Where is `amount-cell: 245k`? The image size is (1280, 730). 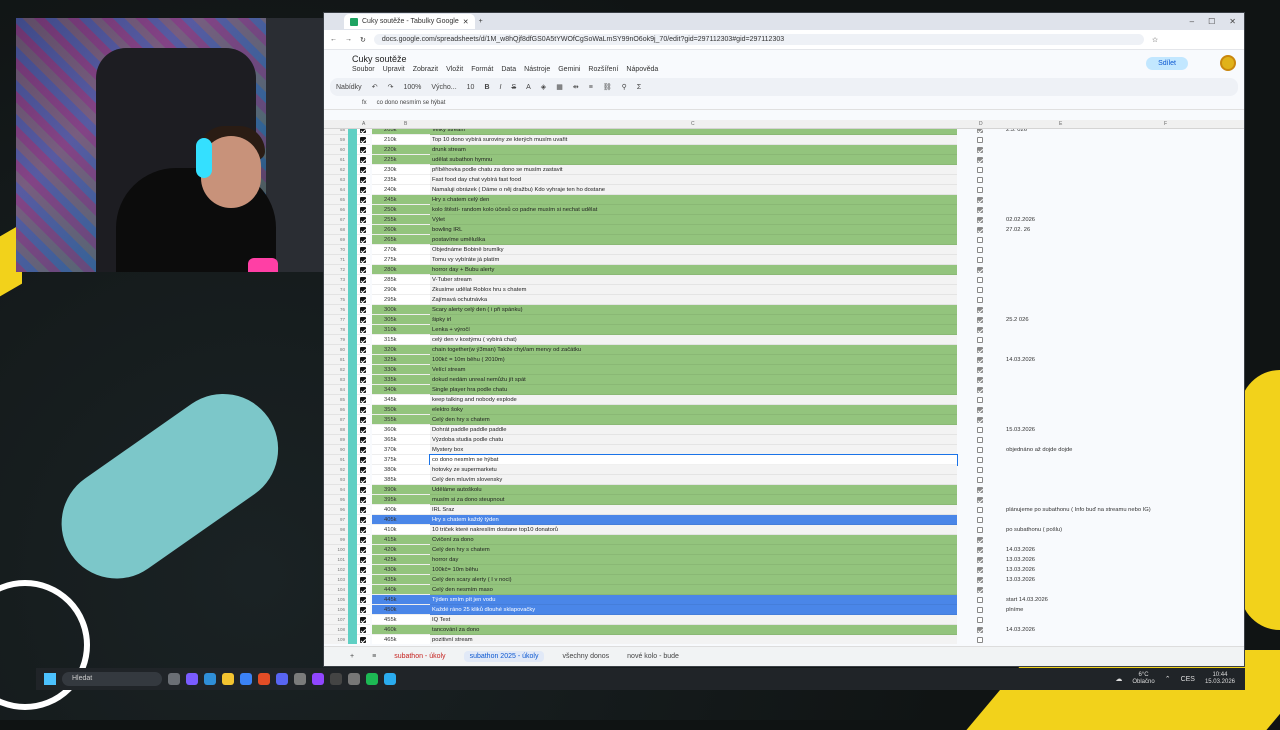
amount-cell: 245k is located at coordinates (401, 200).